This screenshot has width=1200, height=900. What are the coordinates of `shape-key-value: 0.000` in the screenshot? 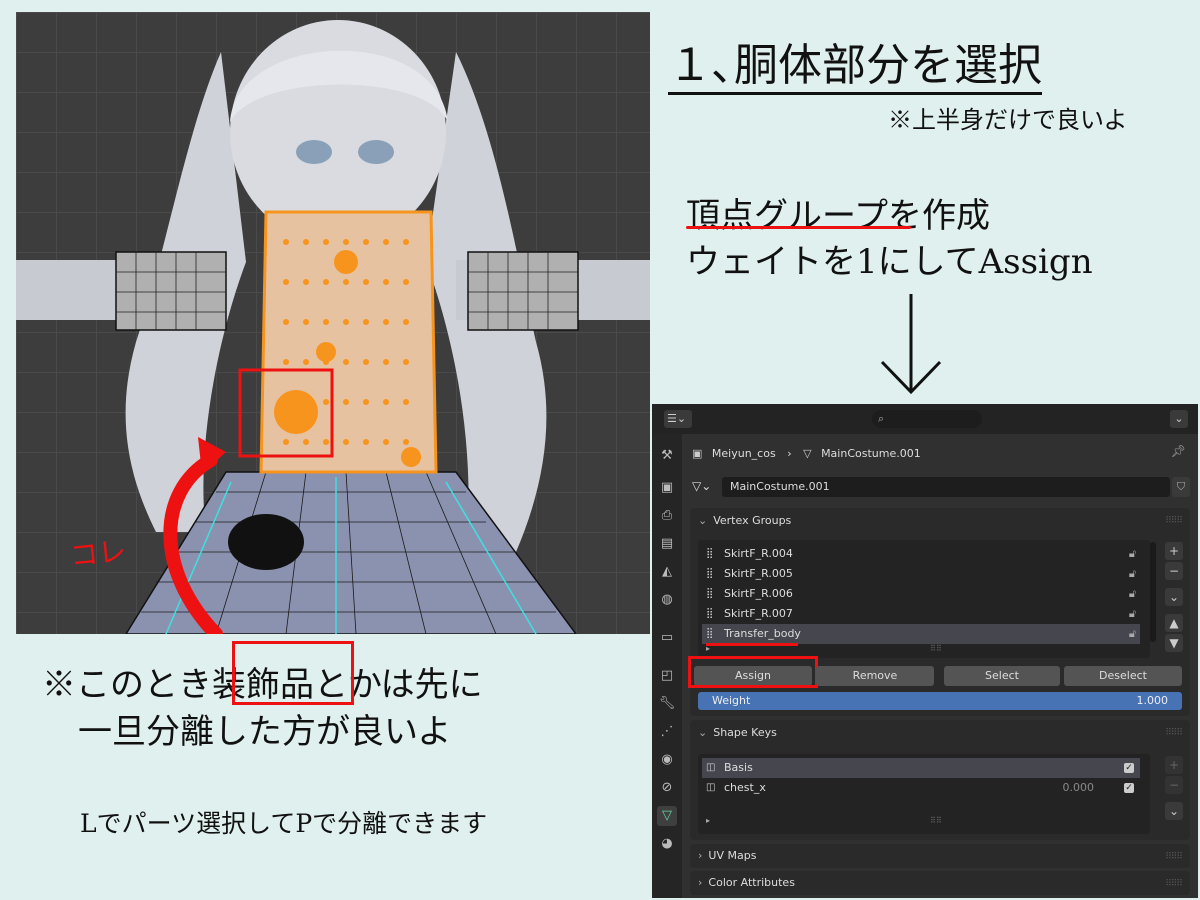 It's located at (1079, 788).